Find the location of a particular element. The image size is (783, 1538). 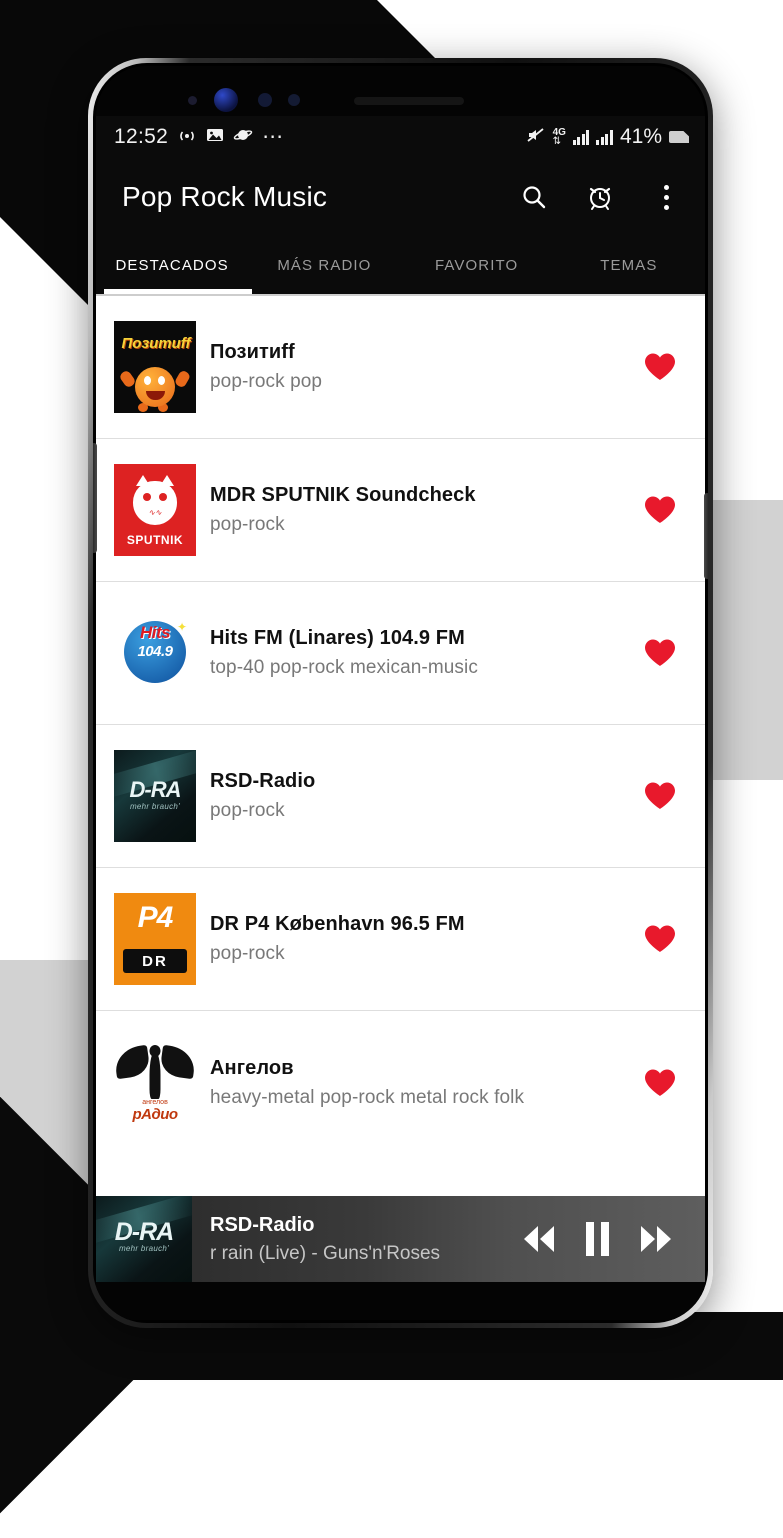

station-logo-text: P4 is located at coordinates (155, 917).